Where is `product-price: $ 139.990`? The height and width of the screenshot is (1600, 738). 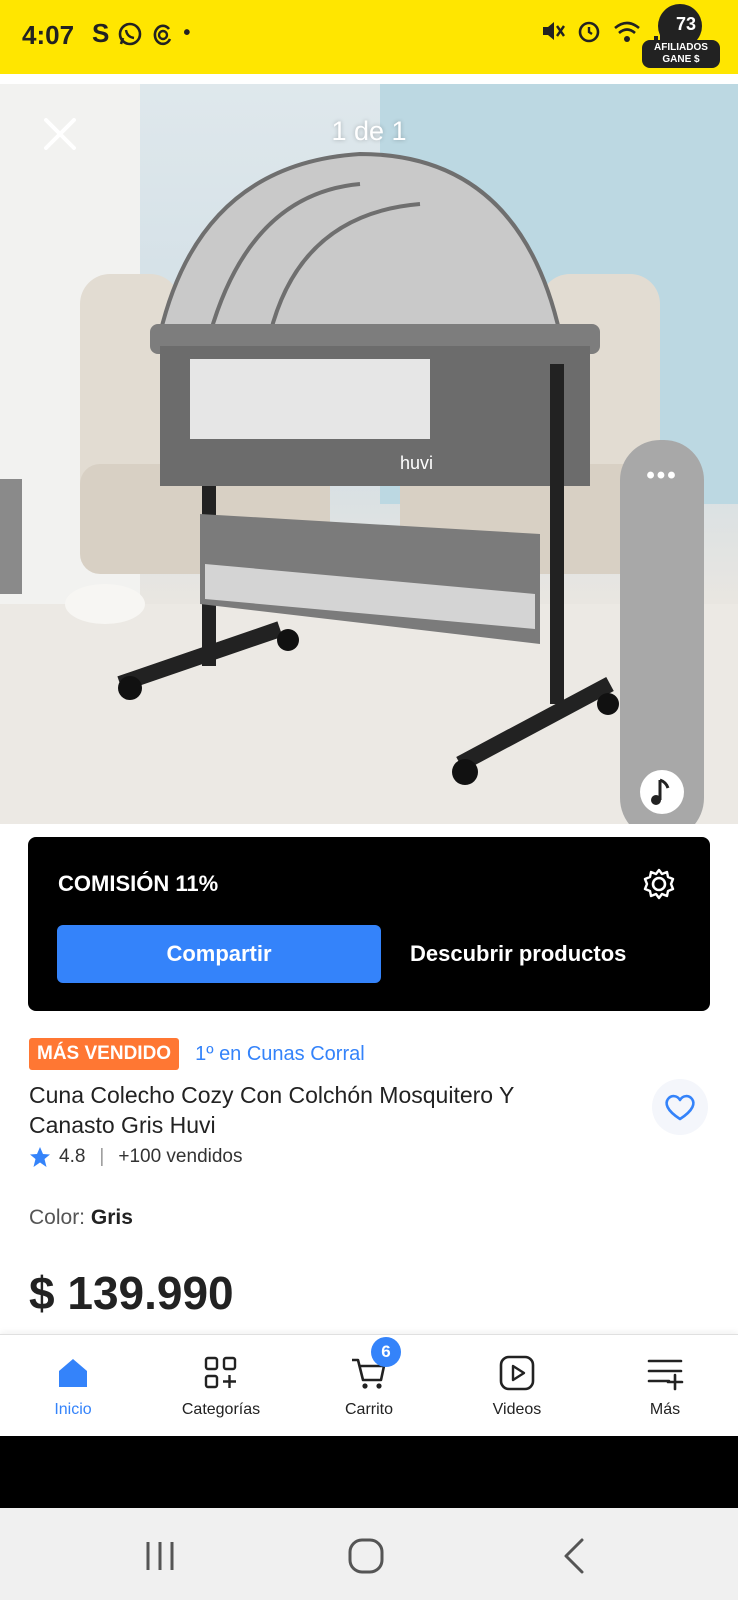 product-price: $ 139.990 is located at coordinates (131, 1293).